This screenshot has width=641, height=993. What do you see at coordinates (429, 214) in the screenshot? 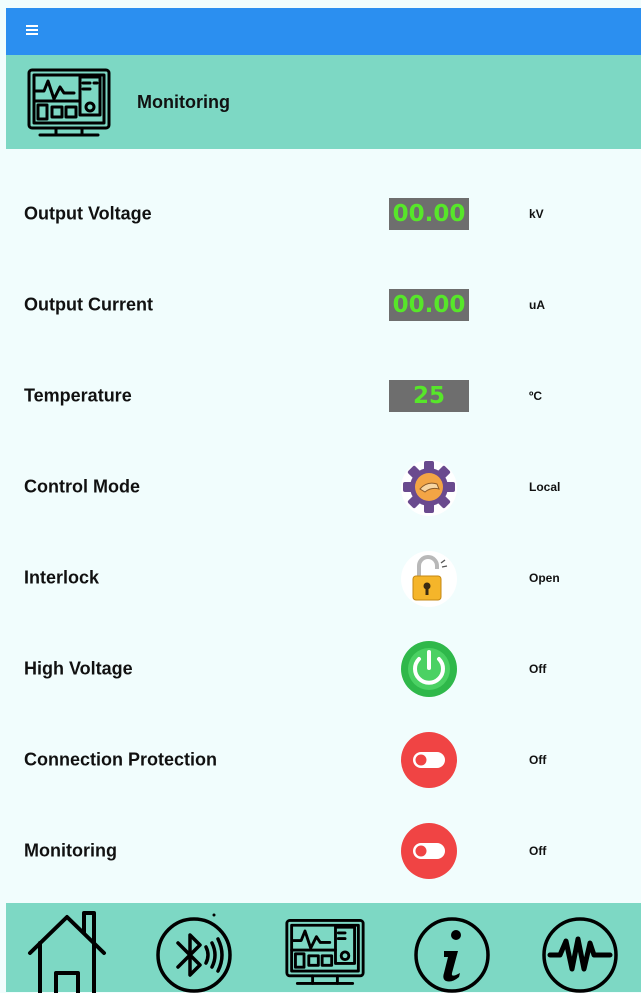
I see `output-voltage-display: 00.00` at bounding box center [429, 214].